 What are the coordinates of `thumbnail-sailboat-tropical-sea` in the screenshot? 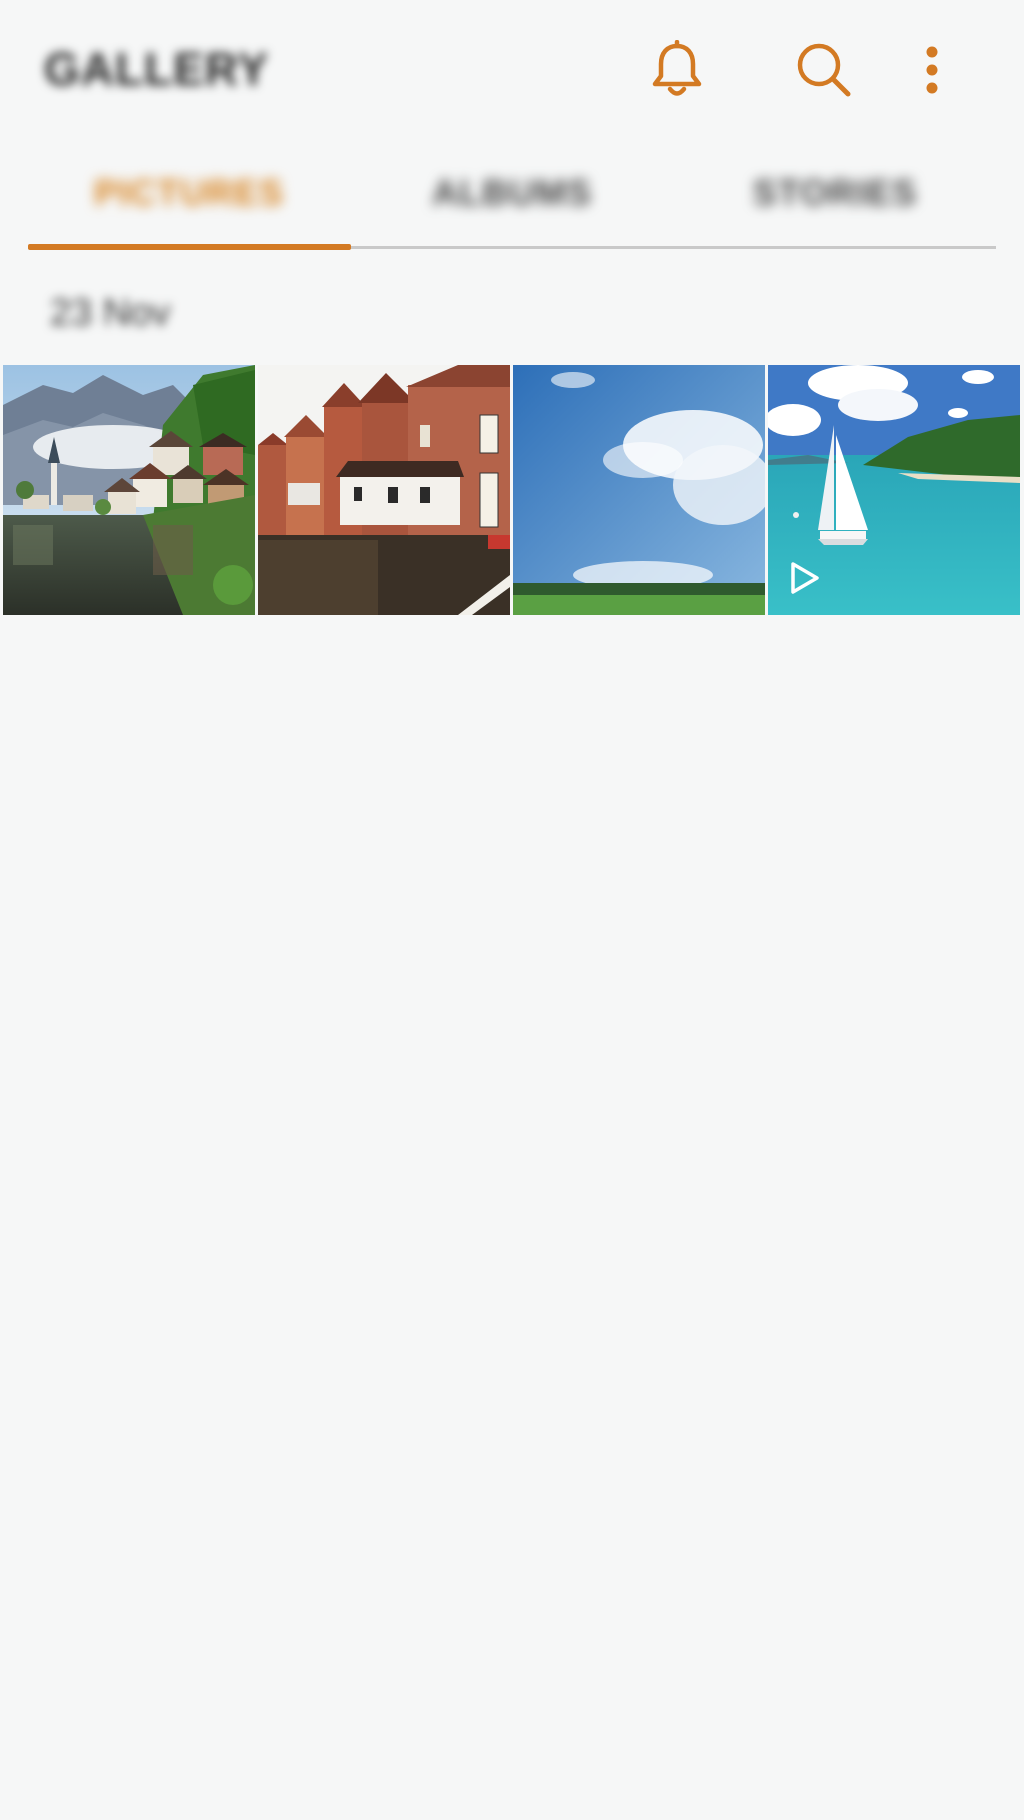 It's located at (894, 490).